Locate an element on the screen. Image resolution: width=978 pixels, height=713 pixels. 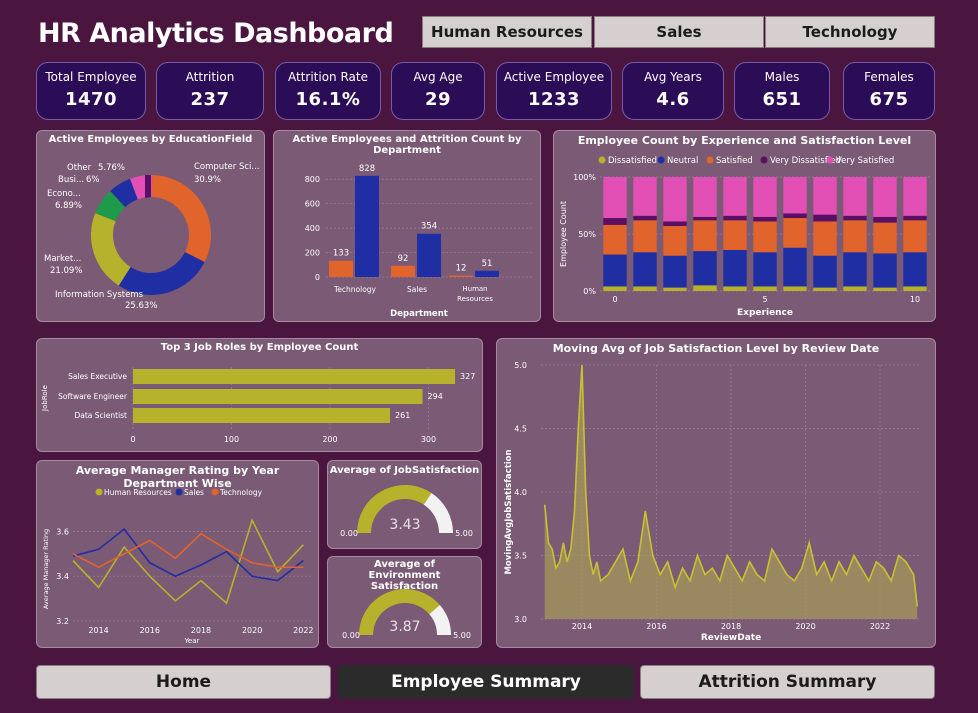
dept-filter-human-resources: Human Resources is located at coordinates (507, 32).